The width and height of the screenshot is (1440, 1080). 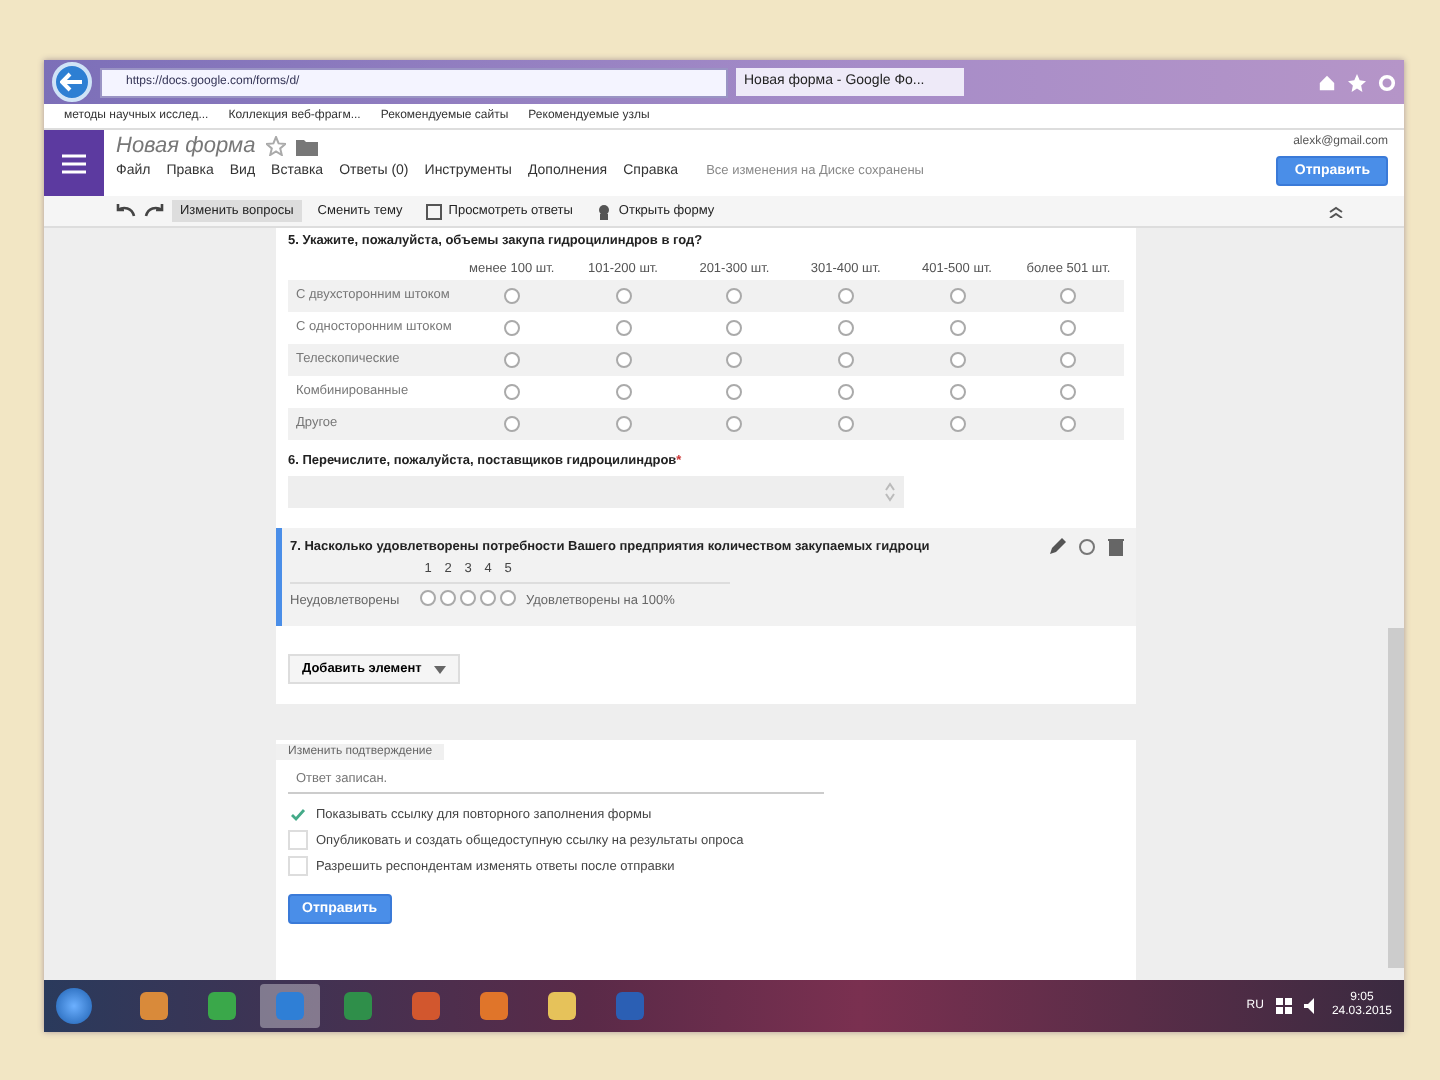 I want to click on person-icon, so click(x=604, y=211).